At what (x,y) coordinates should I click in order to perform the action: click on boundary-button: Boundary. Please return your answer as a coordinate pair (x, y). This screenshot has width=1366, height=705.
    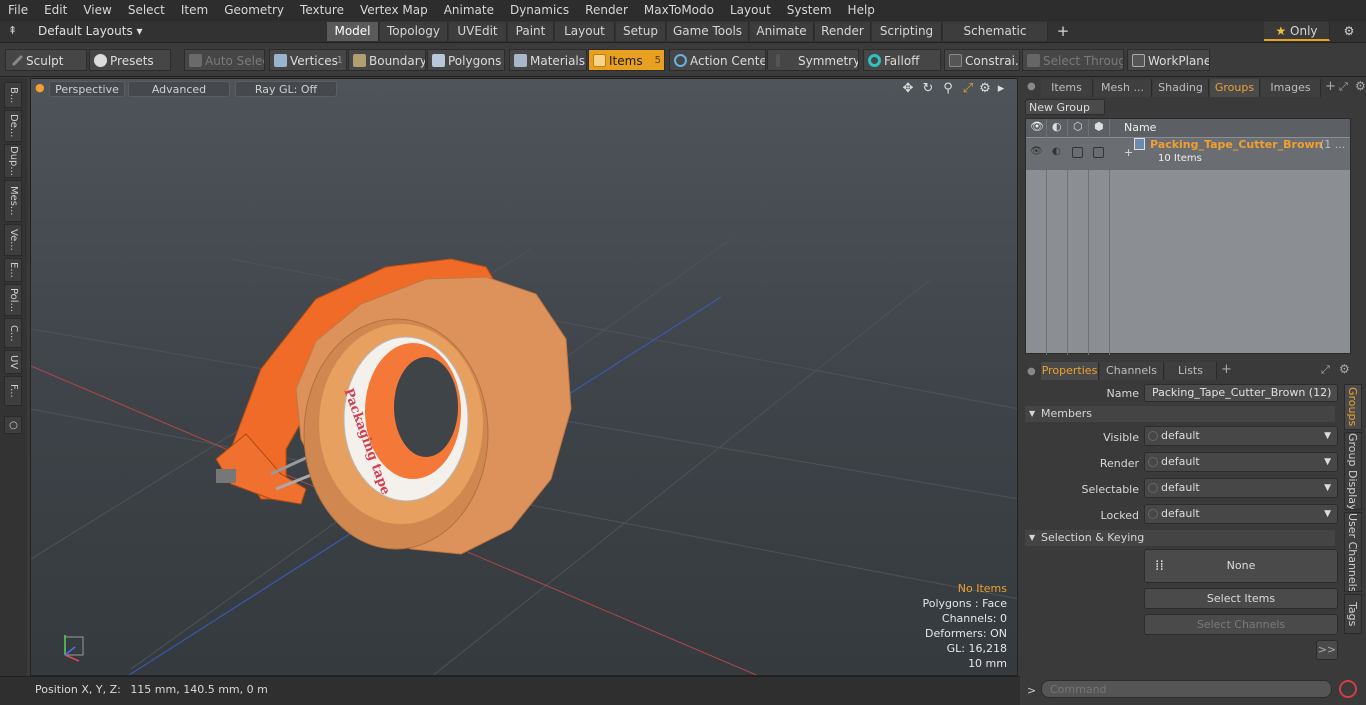
    Looking at the image, I should click on (387, 60).